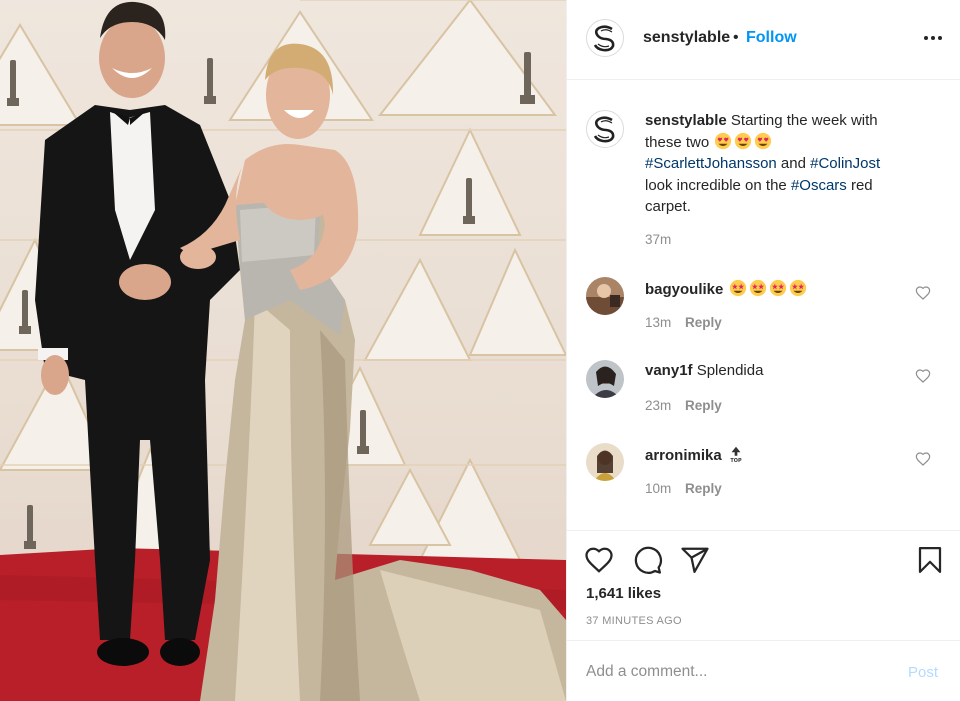 The image size is (960, 701). I want to click on share-send-icon, so click(695, 560).